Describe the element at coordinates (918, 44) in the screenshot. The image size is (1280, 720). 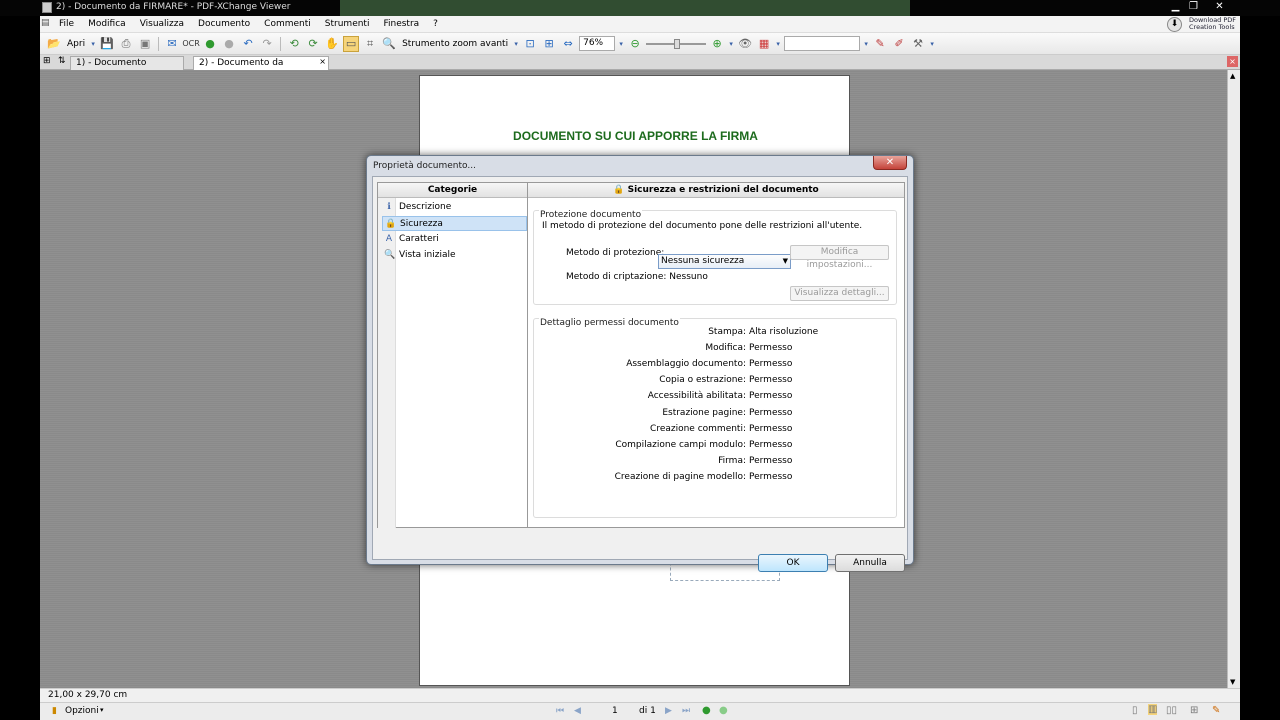
I see `tools-icon: ⚒` at that location.